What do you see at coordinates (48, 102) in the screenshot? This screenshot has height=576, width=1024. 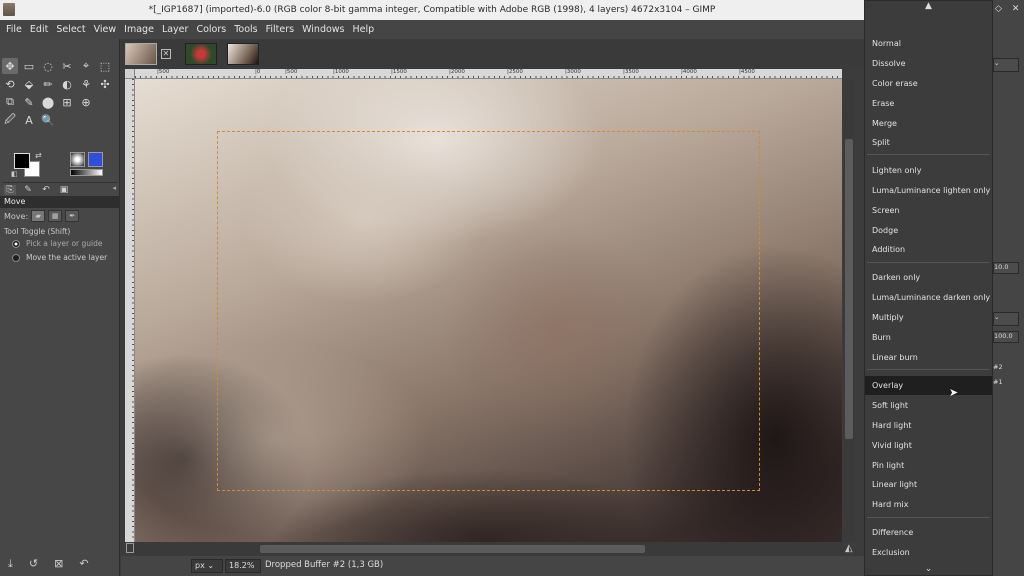 I see `color-picker-tool-icon: ⬤` at bounding box center [48, 102].